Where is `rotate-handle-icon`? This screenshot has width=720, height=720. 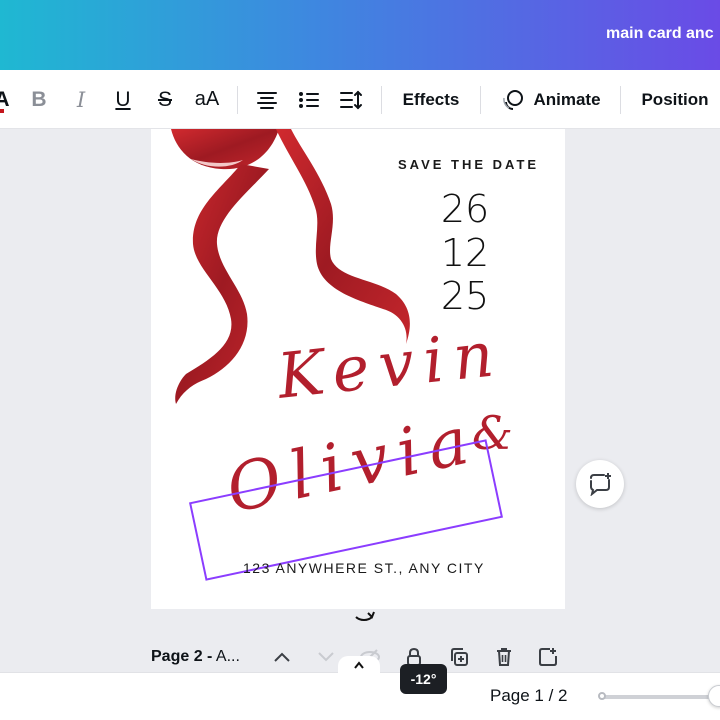 rotate-handle-icon is located at coordinates (364, 615).